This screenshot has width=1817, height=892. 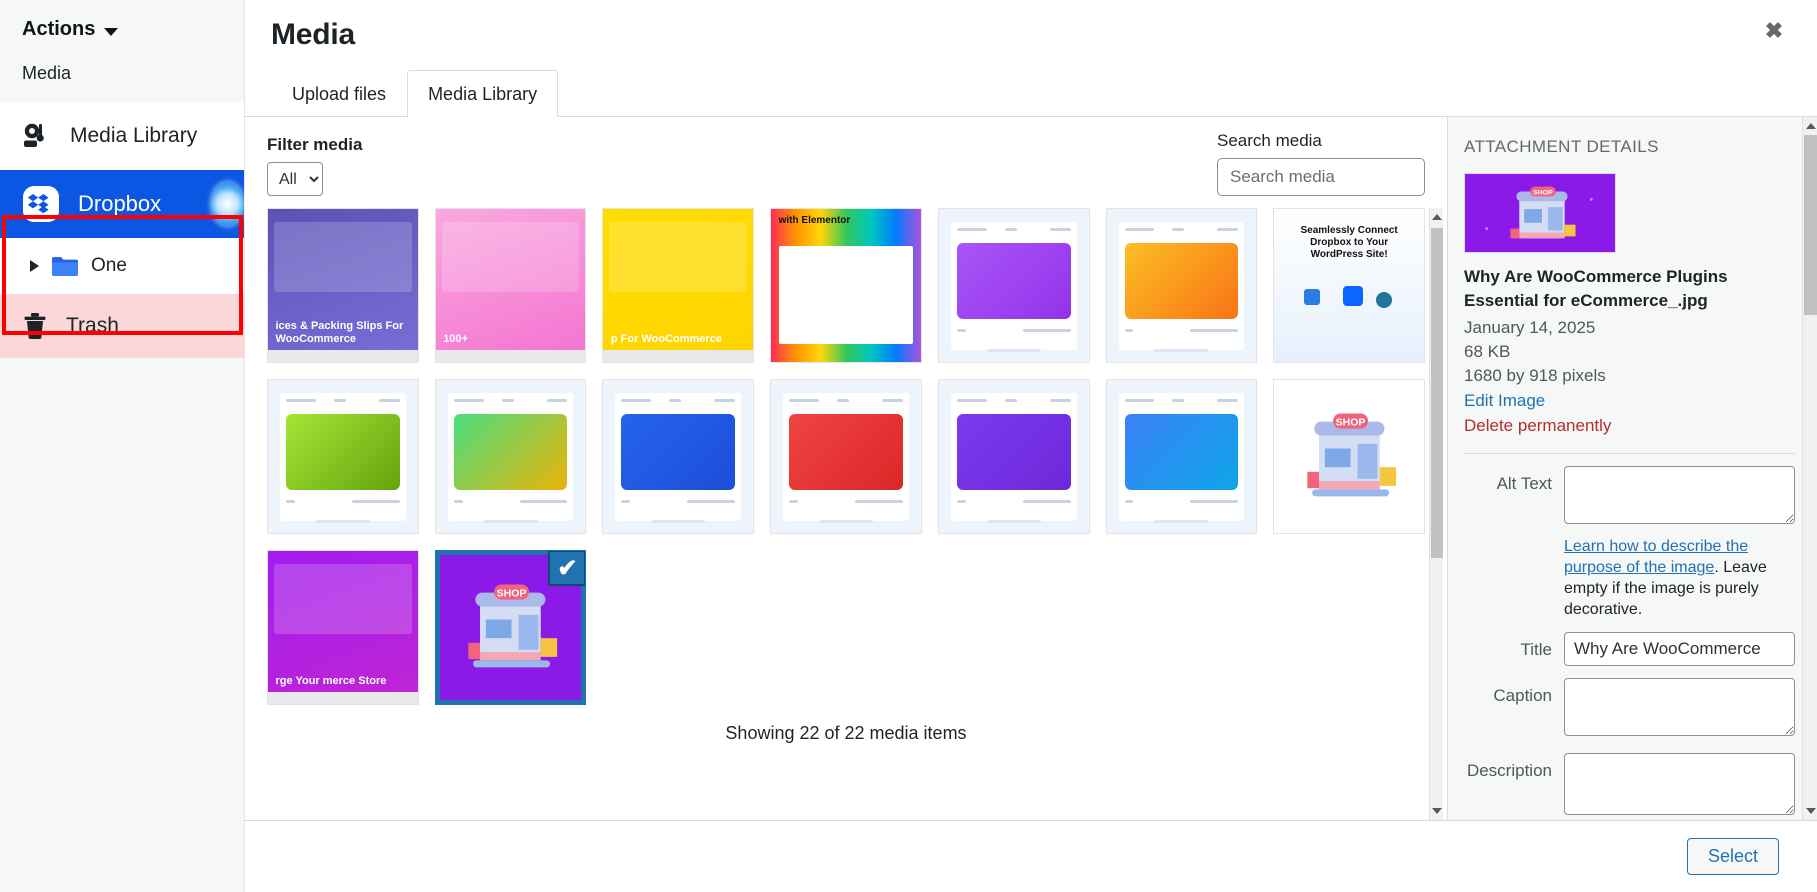 I want to click on filter-bar: Filter media All d Search media, so click(x=846, y=162).